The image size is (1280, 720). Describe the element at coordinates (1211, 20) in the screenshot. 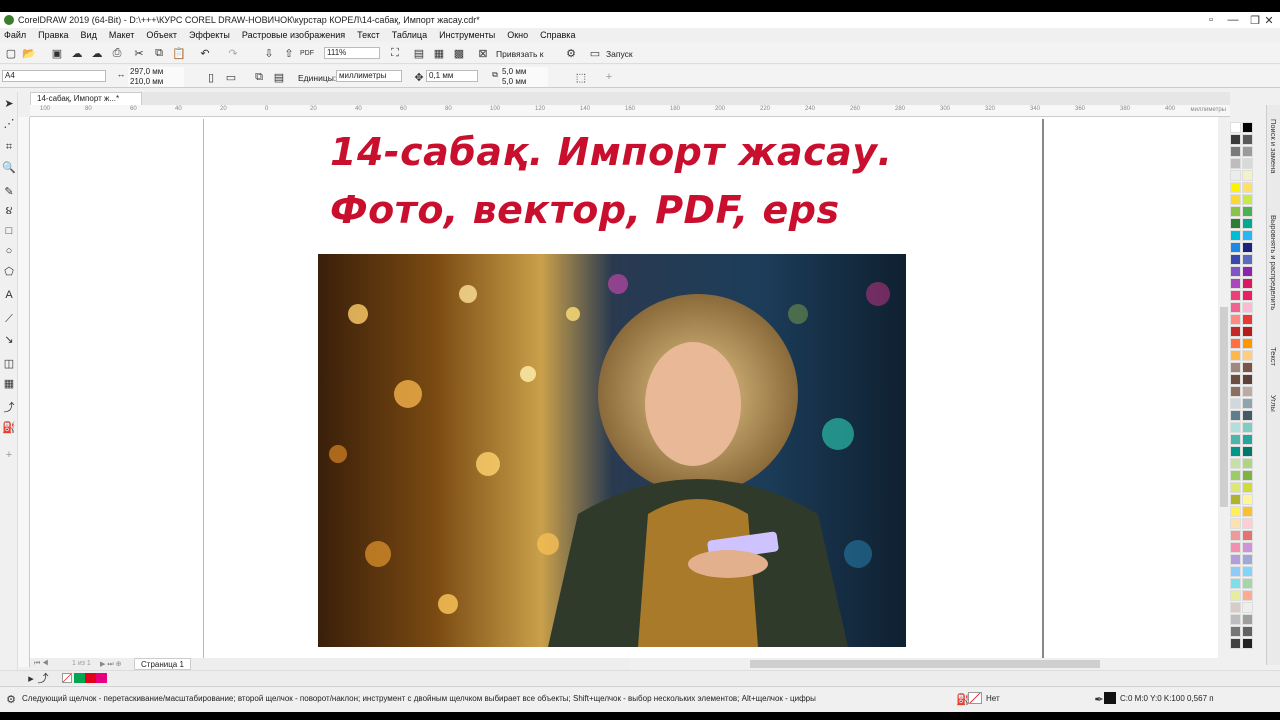

I see `restore-layout-icon: ▫` at that location.